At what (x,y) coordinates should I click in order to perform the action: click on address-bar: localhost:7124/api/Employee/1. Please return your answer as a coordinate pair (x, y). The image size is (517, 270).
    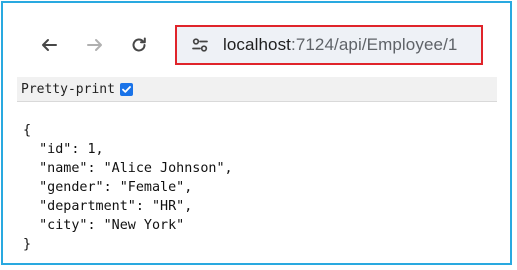
    Looking at the image, I should click on (329, 45).